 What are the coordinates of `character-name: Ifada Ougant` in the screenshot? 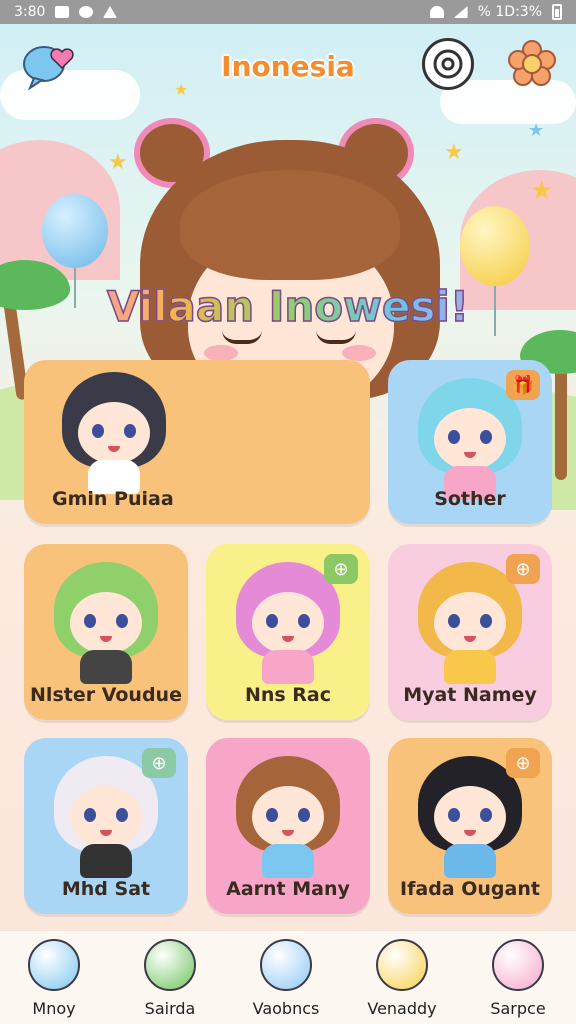 It's located at (470, 889).